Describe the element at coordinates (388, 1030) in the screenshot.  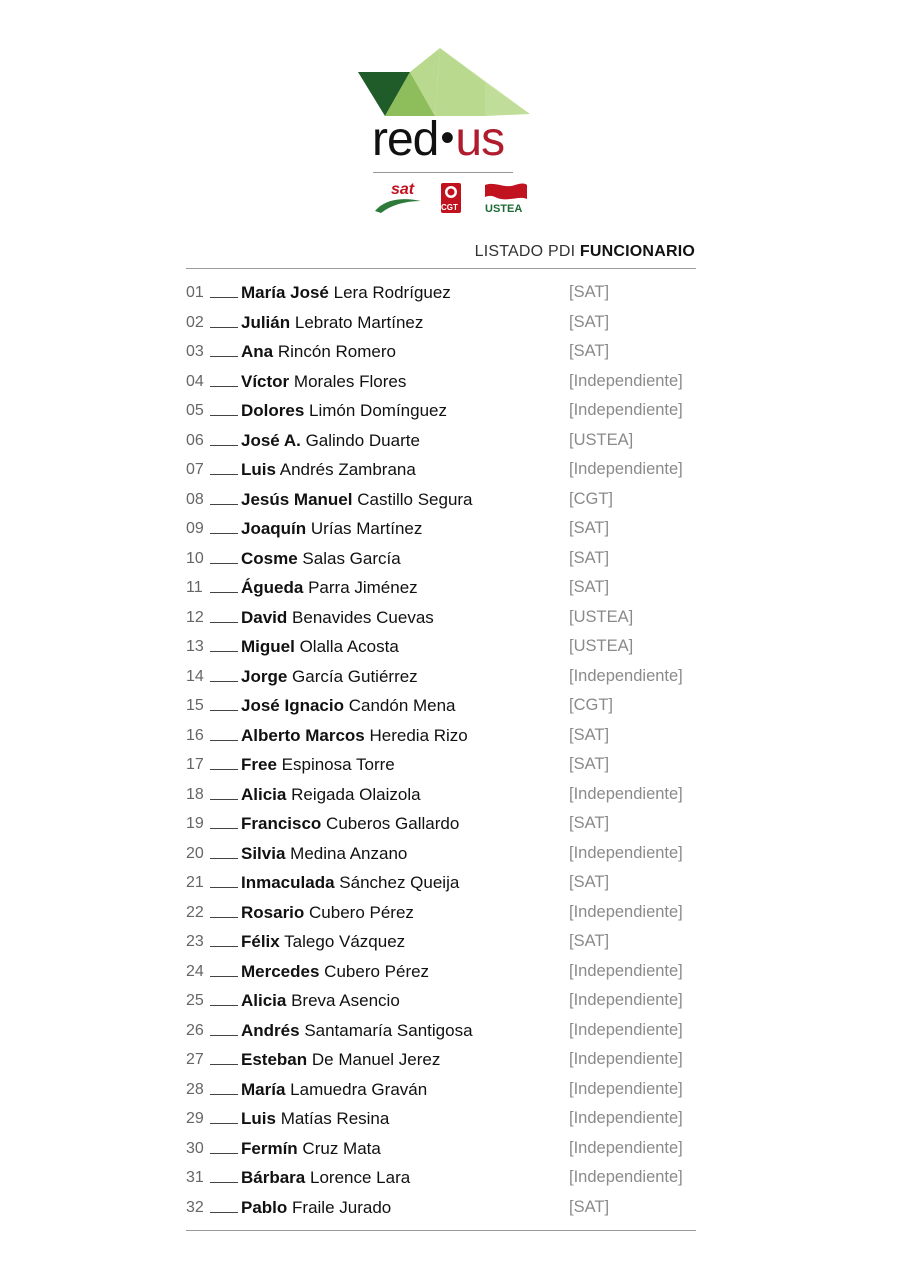
I see `candidate-last-name: Santamaría Santigosa` at that location.